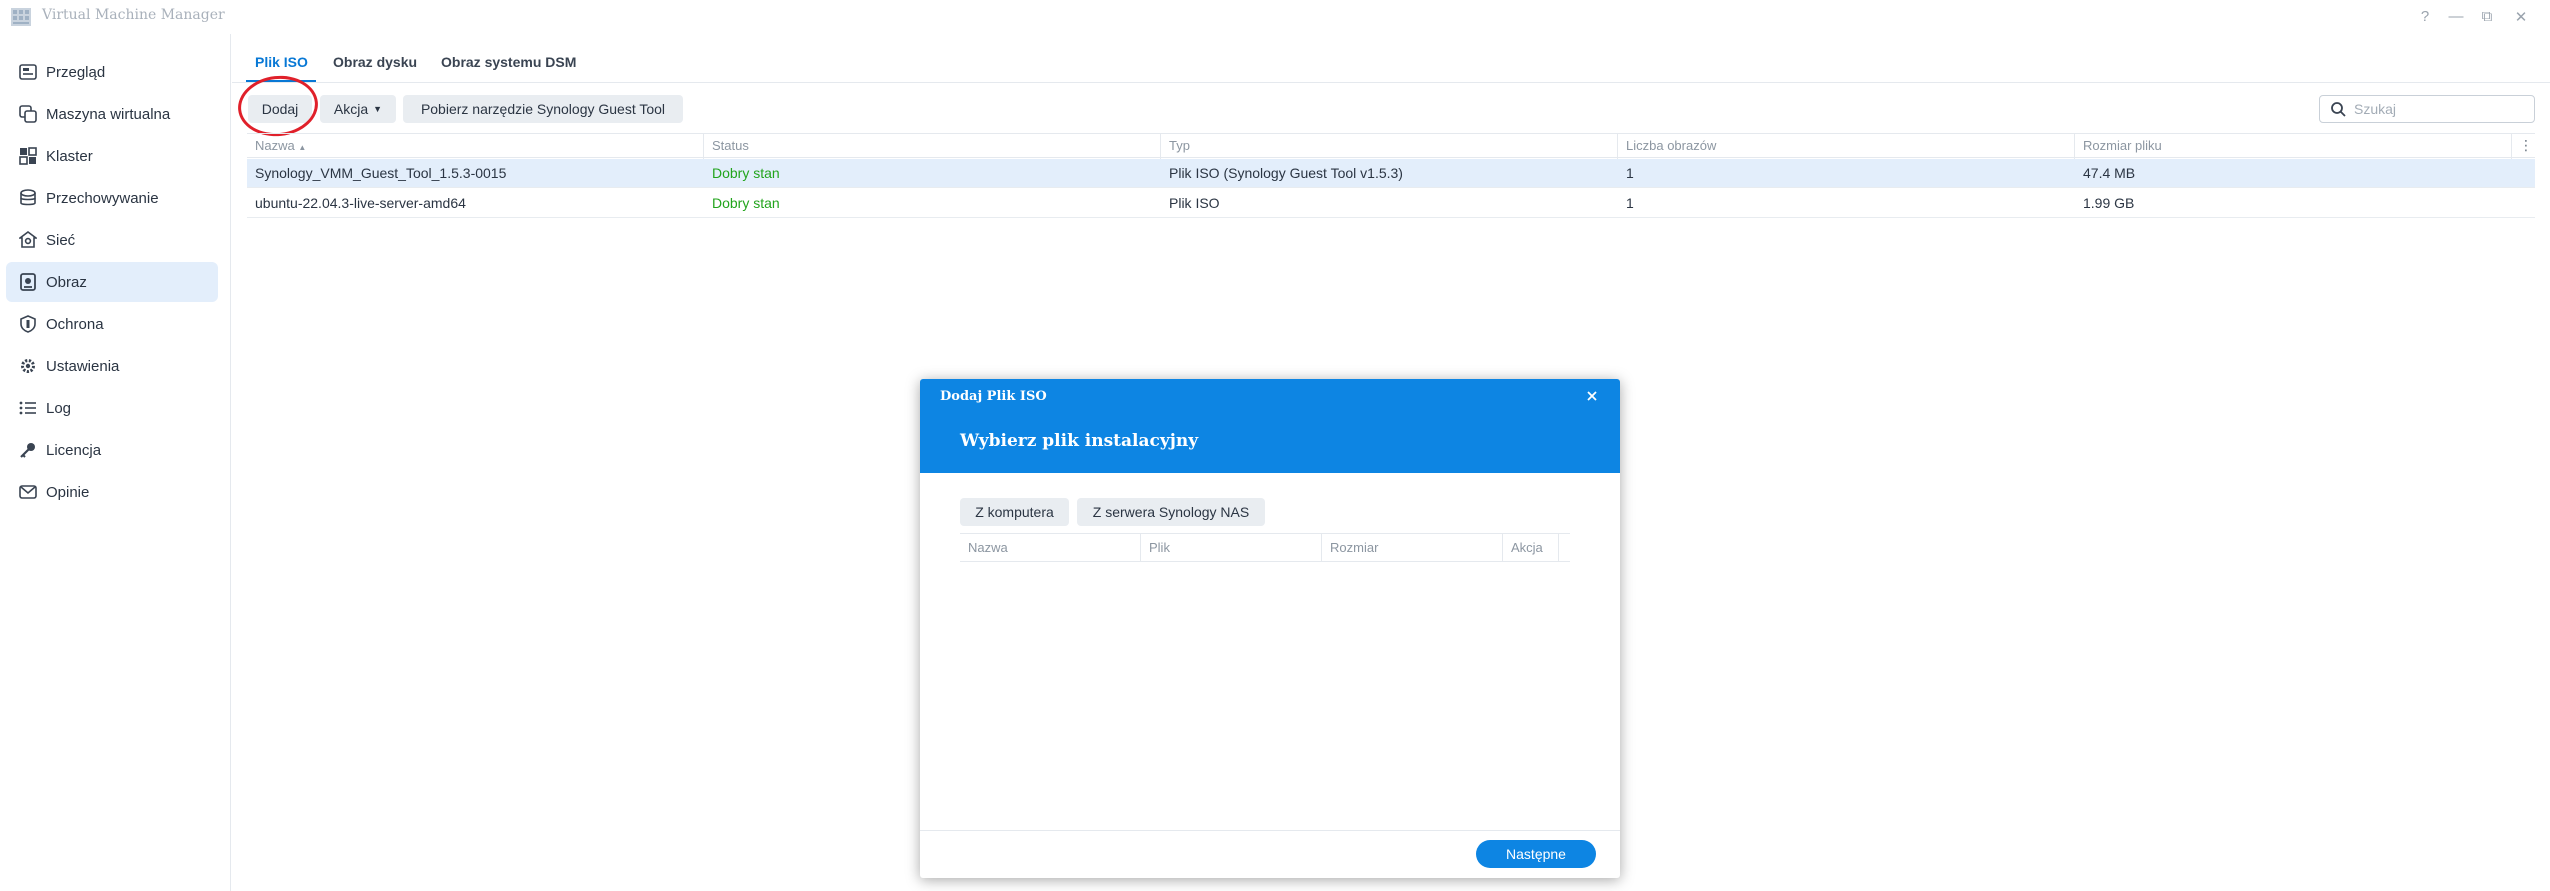 Image resolution: width=2550 pixels, height=891 pixels. Describe the element at coordinates (1171, 512) in the screenshot. I see `from-nas-button: Z serwera Synology NAS` at that location.